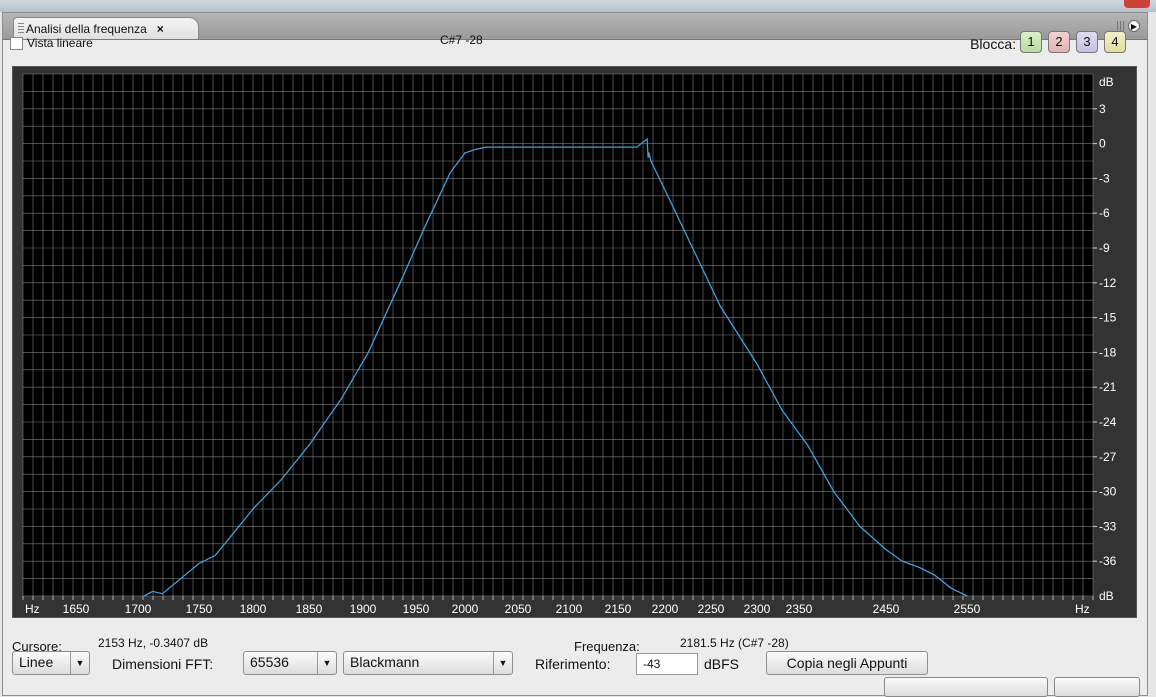  What do you see at coordinates (667, 664) in the screenshot?
I see `reference-input: -43` at bounding box center [667, 664].